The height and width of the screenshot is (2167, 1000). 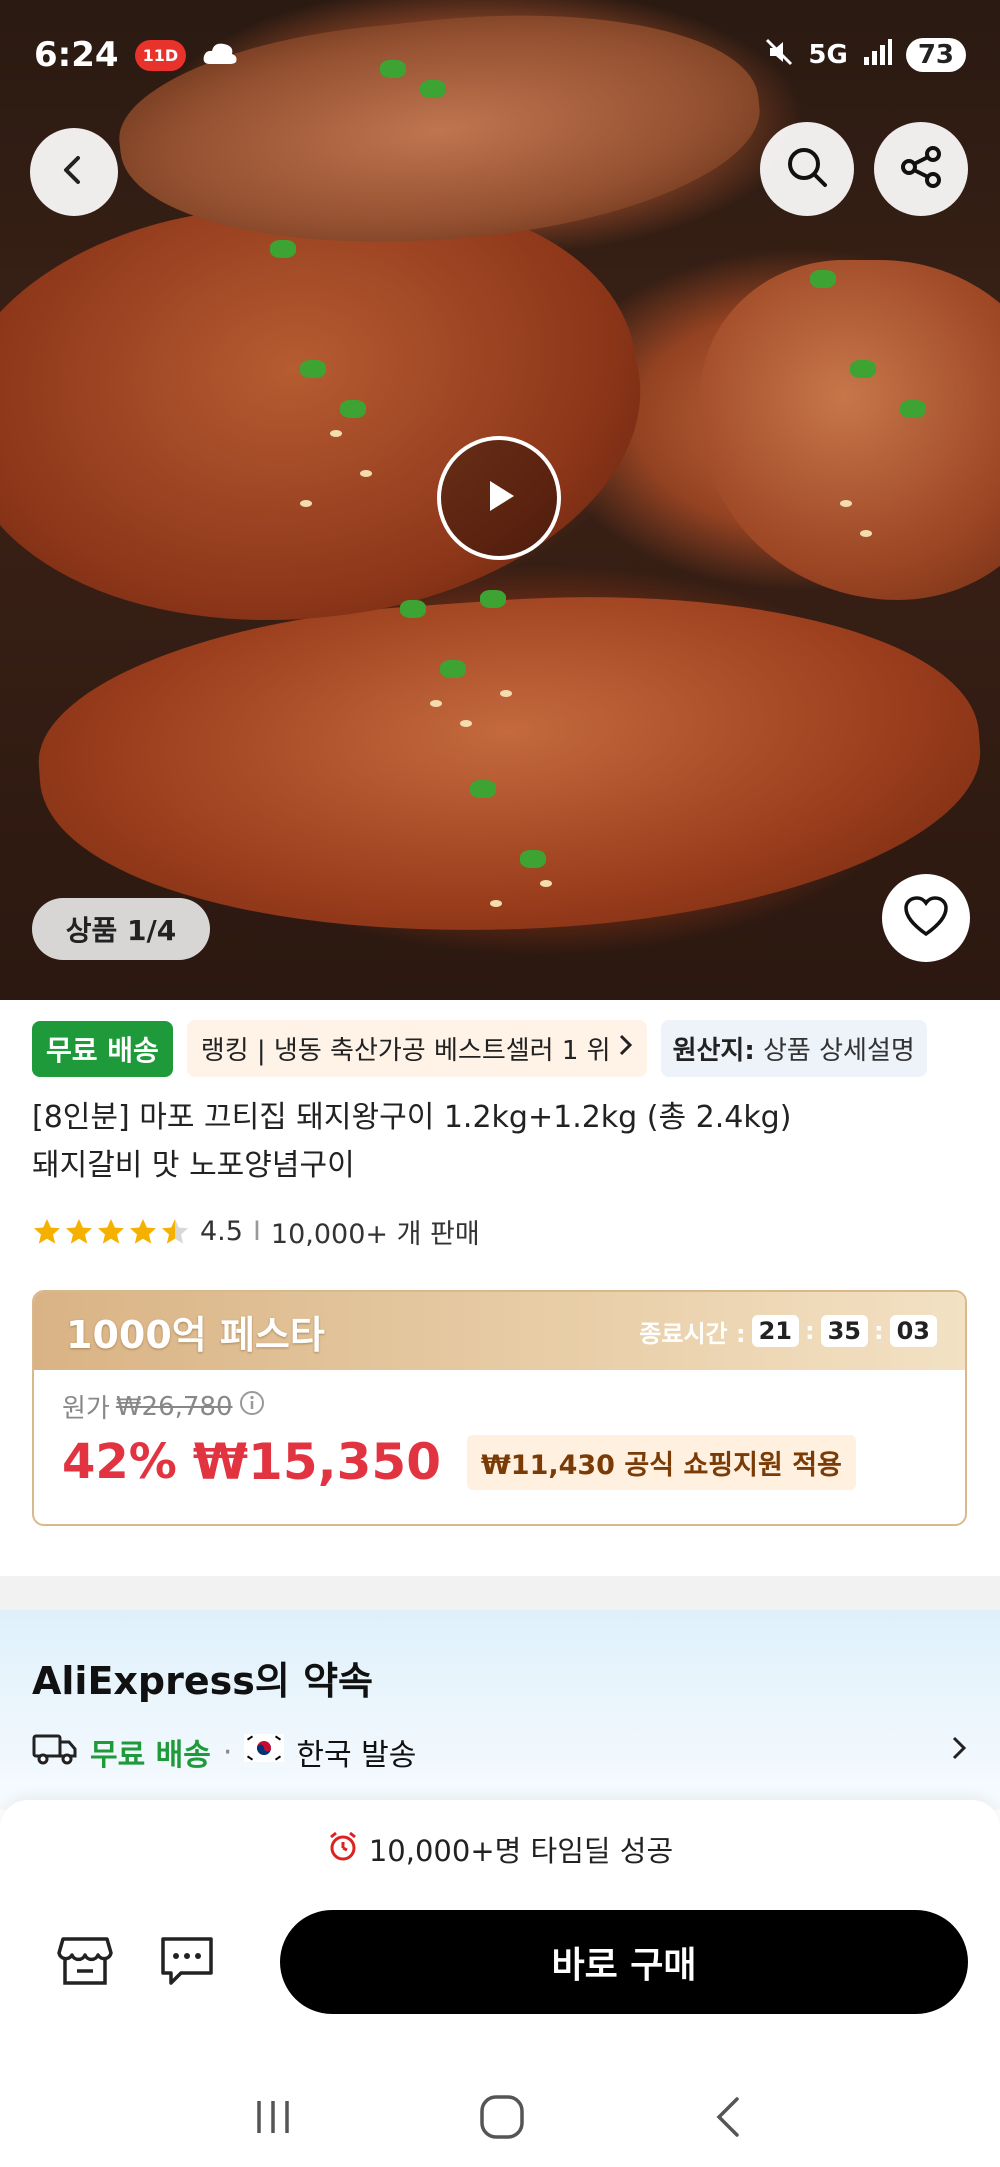 I want to click on origin-label: 원산지:, so click(x=713, y=1051).